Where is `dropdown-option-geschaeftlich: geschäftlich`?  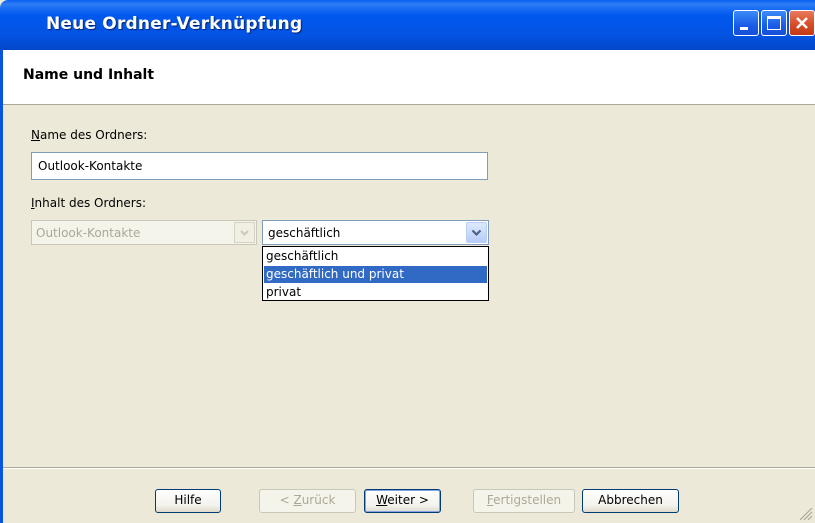
dropdown-option-geschaeftlich: geschäftlich is located at coordinates (375, 256).